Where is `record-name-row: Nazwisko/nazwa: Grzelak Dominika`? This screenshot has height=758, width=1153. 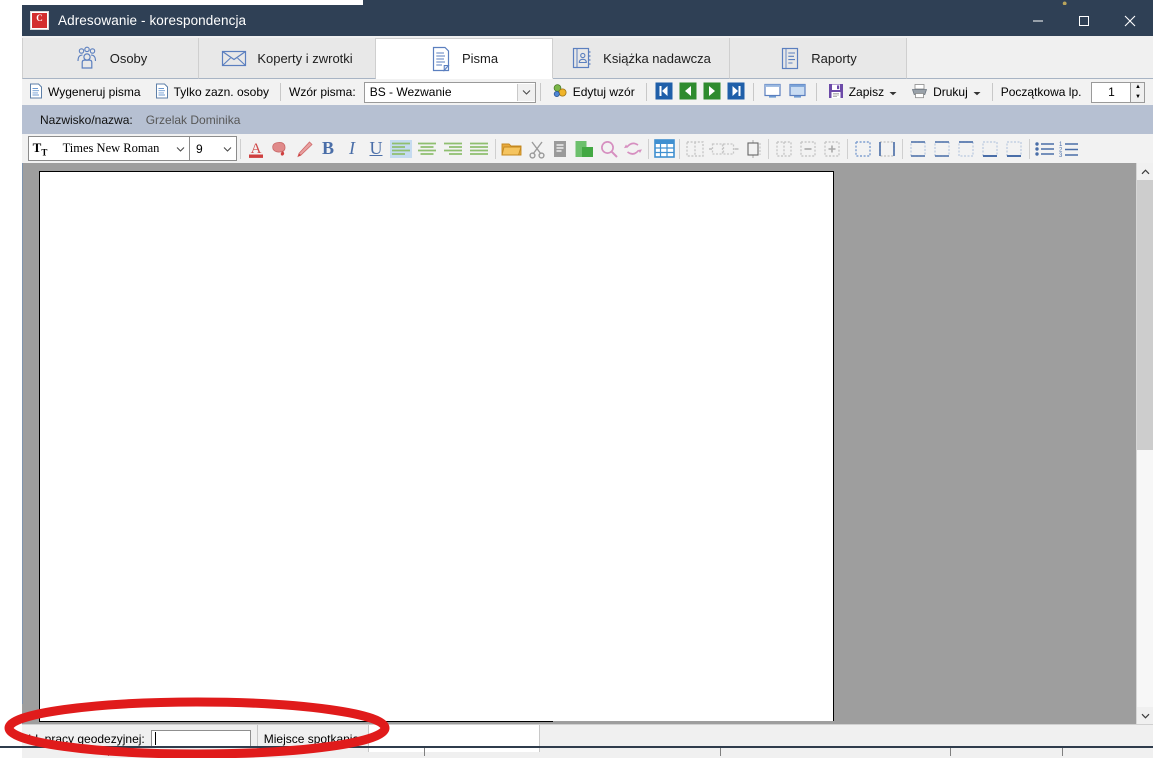
record-name-row: Nazwisko/nazwa: Grzelak Dominika is located at coordinates (587, 120).